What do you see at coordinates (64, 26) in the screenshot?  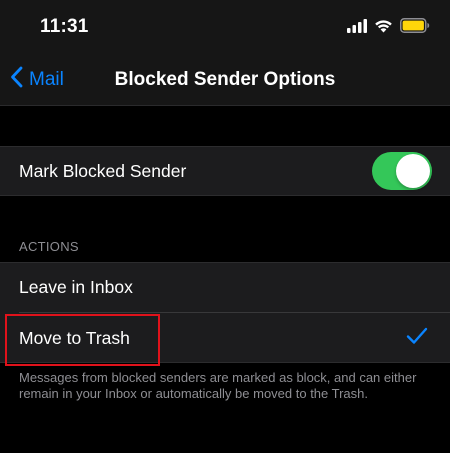 I see `status-time: 11:31` at bounding box center [64, 26].